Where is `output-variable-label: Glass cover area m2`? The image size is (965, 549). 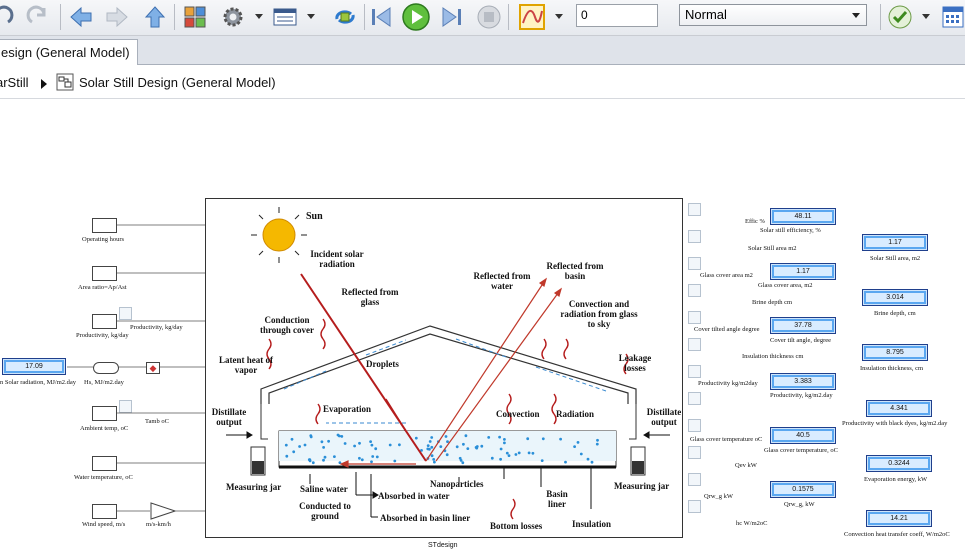
output-variable-label: Glass cover area m2 is located at coordinates (726, 275).